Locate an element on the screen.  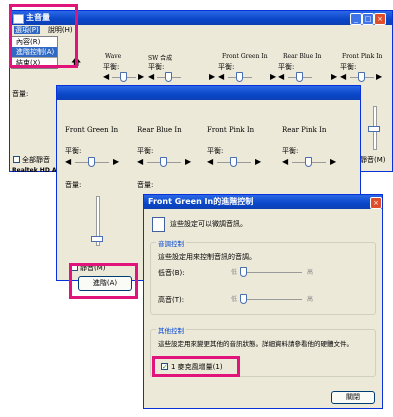
rec-balance-label-2: 平衡: is located at coordinates (145, 151).